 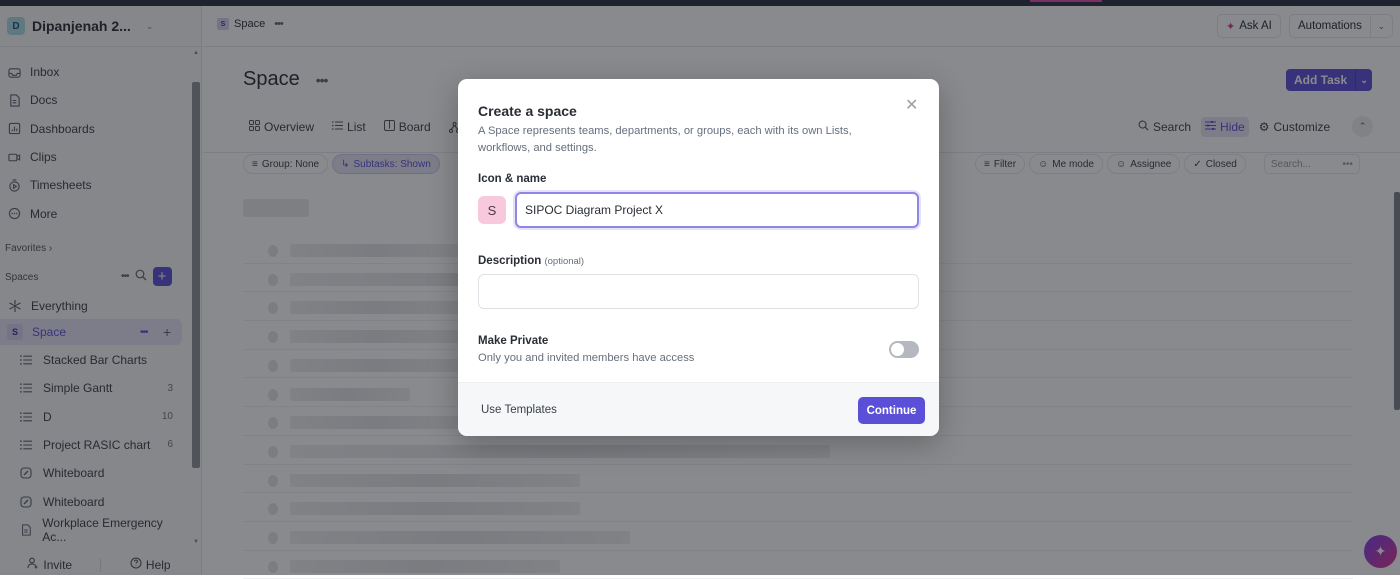 I want to click on toggle-knob, so click(x=897, y=349).